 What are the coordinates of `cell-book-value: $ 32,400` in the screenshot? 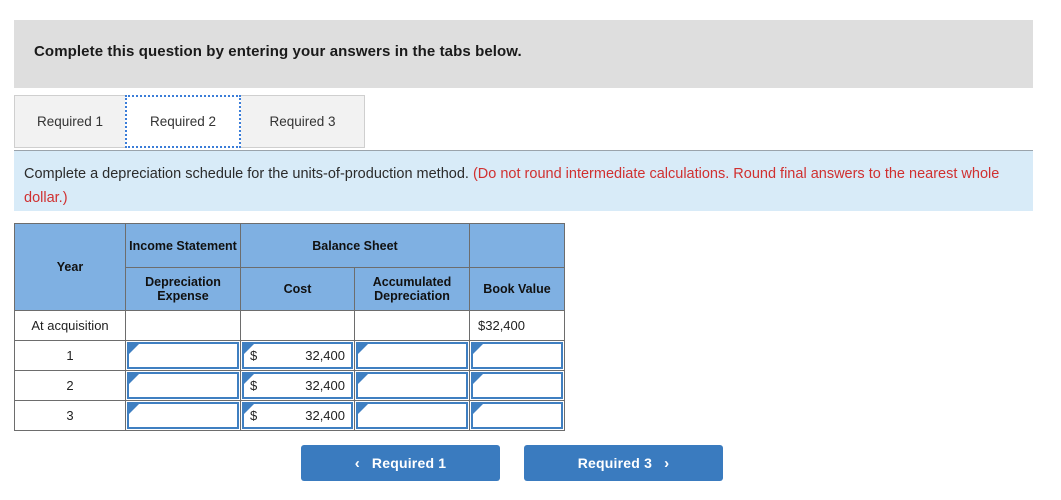 It's located at (517, 325).